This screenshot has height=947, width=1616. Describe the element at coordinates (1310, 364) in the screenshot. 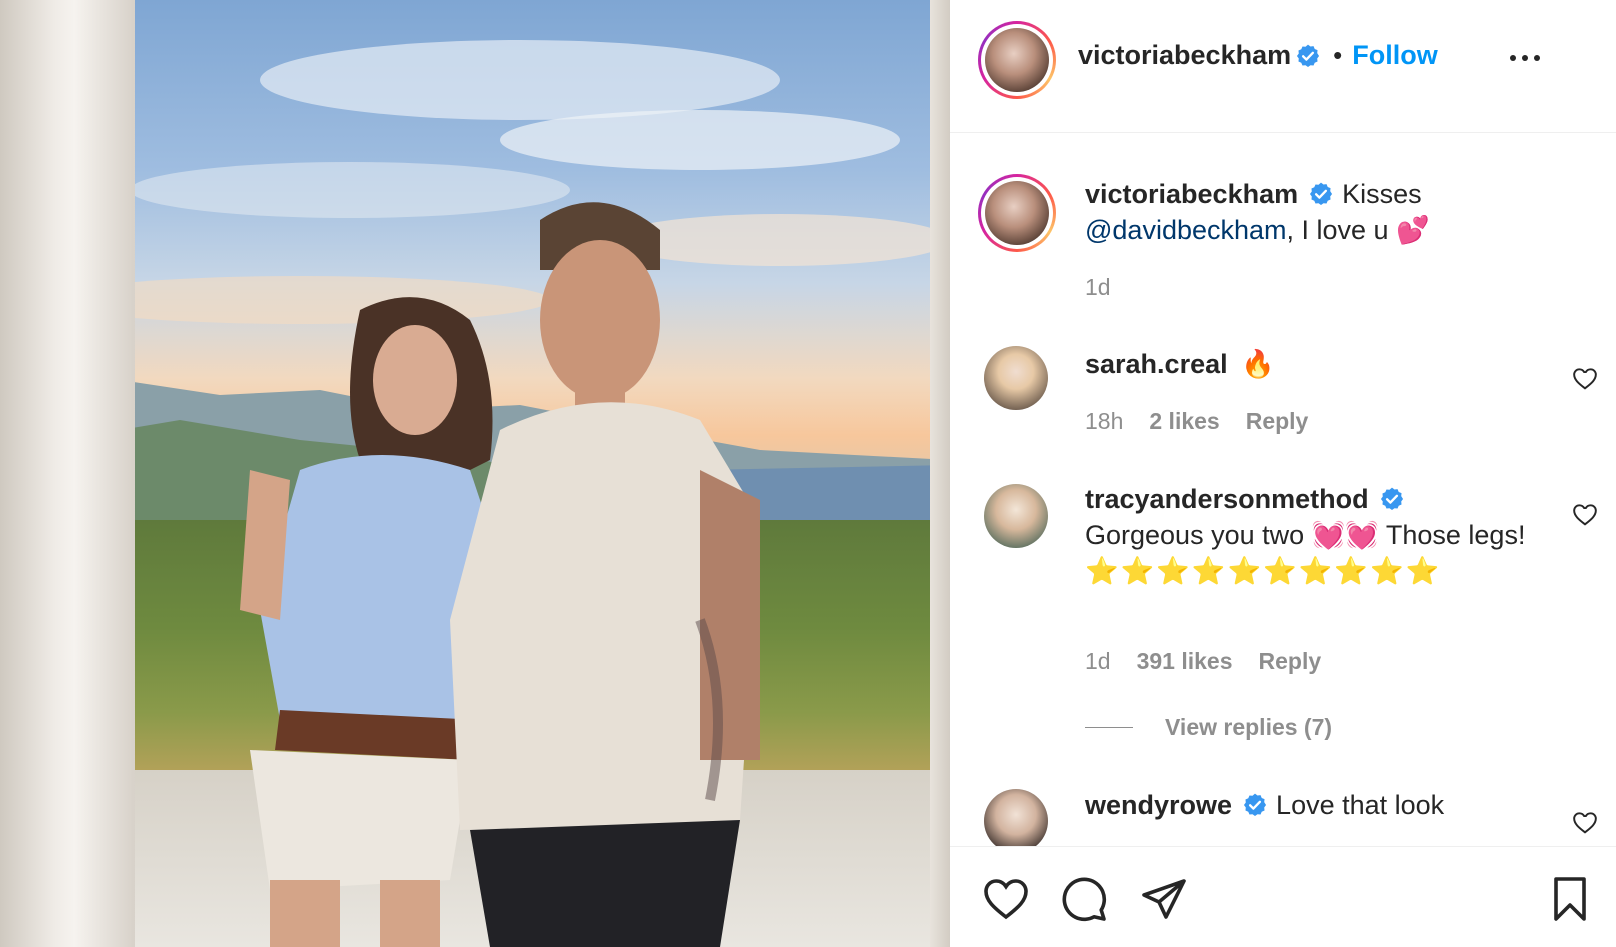

I see `comment-text: sarah.creal 🔥` at that location.